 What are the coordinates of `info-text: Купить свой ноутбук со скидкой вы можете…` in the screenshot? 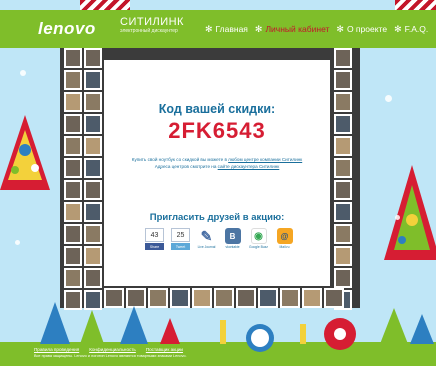 It's located at (180, 159).